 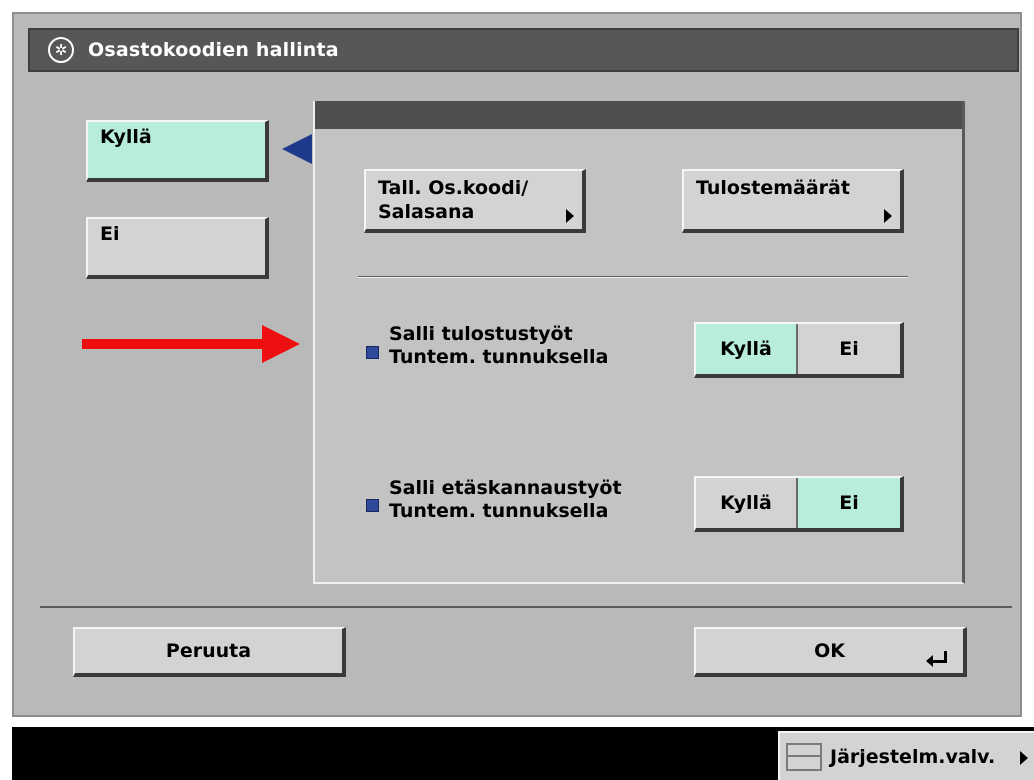 What do you see at coordinates (499, 511) in the screenshot?
I see `option-scan-unknown-line2: Tuntem. tunnuksella` at bounding box center [499, 511].